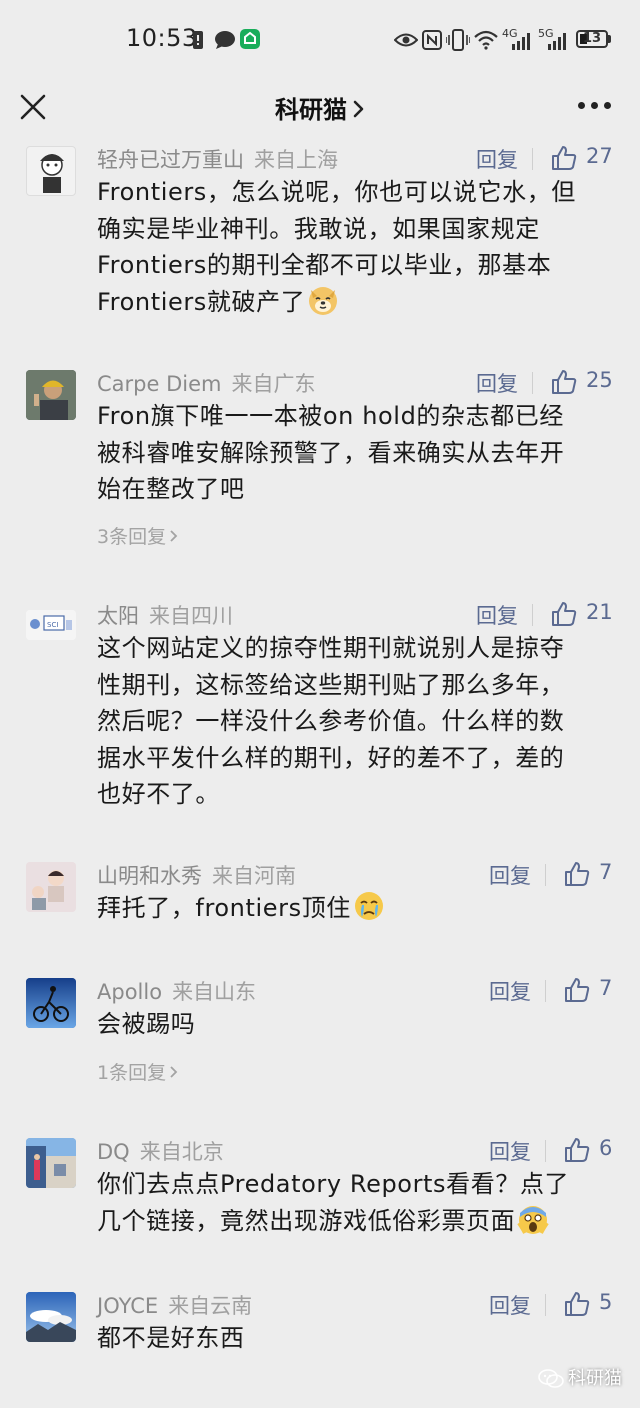 This screenshot has width=640, height=1408. What do you see at coordinates (521, 41) in the screenshot?
I see `signal-icon` at bounding box center [521, 41].